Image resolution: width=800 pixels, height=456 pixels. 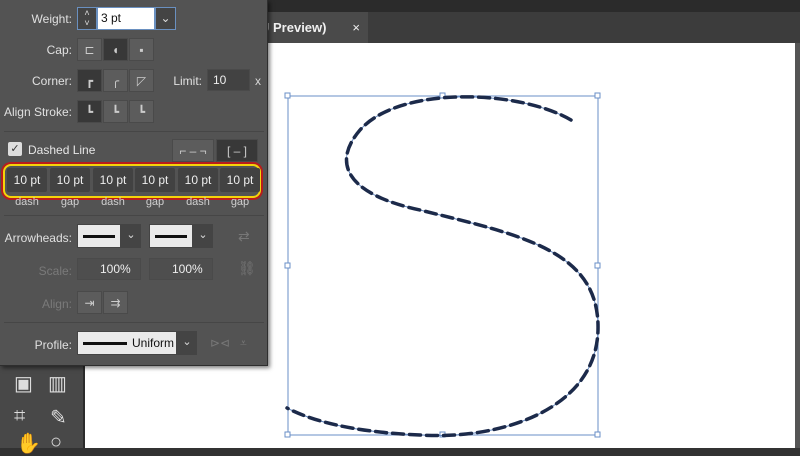 I want to click on weight-label: Weight:, so click(x=51, y=19).